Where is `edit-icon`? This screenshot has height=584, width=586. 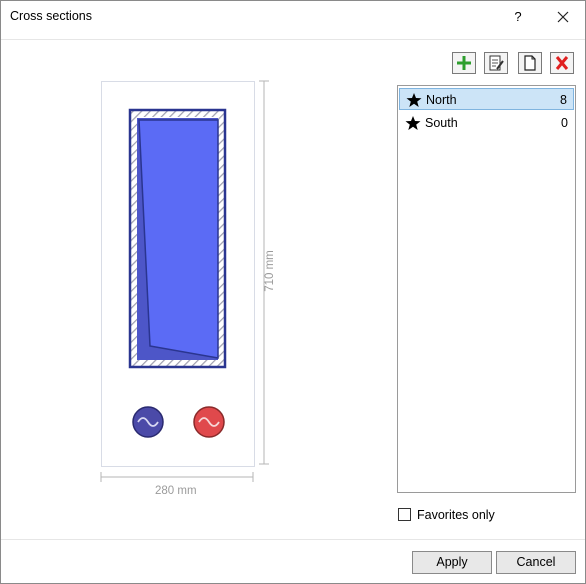
edit-icon is located at coordinates (496, 63).